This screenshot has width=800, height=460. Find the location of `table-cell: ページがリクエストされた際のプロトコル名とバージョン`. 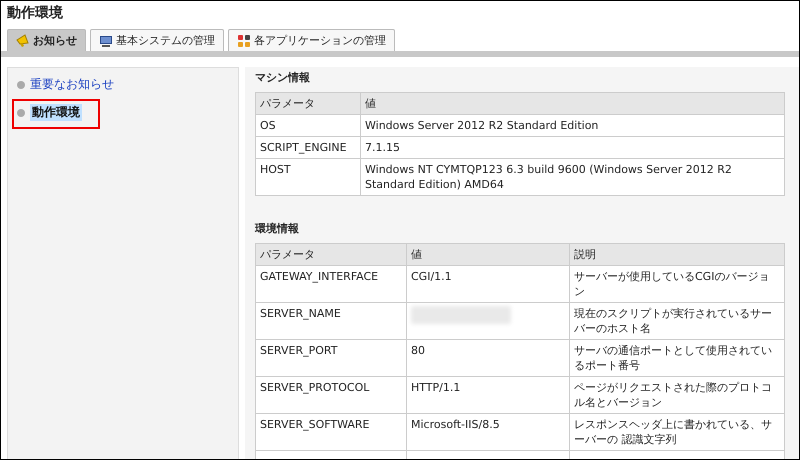

table-cell: ページがリクエストされた際のプロトコル名とバージョン is located at coordinates (677, 395).